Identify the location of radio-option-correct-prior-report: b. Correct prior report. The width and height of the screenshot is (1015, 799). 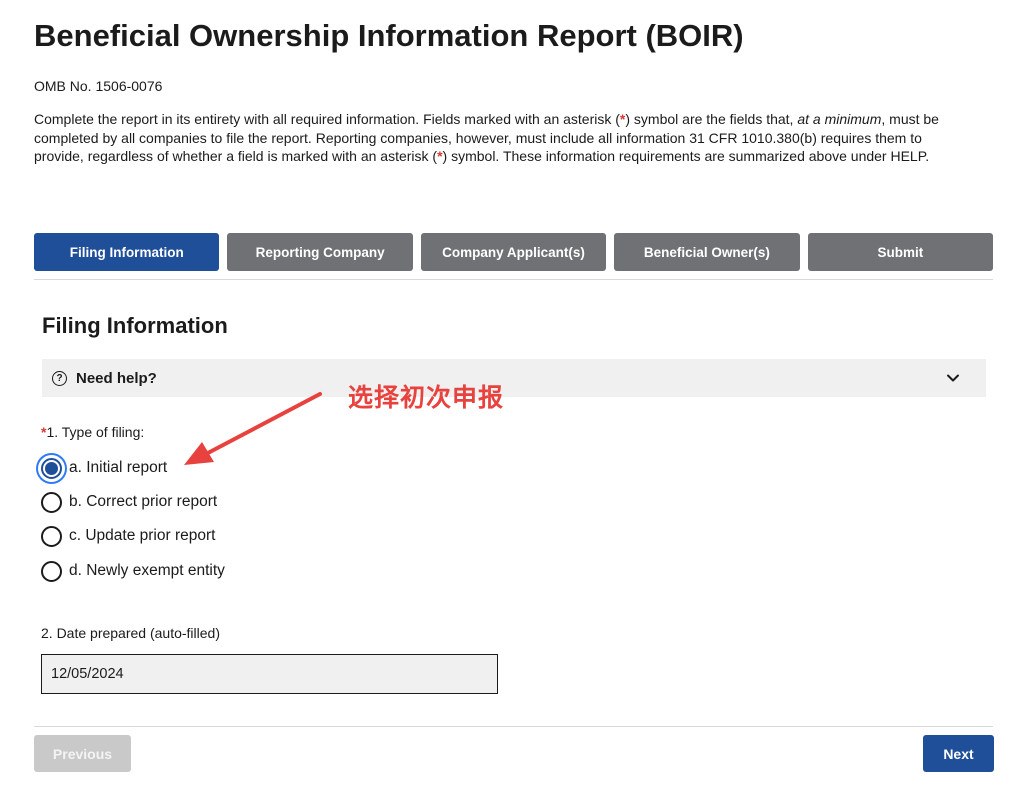
(129, 502).